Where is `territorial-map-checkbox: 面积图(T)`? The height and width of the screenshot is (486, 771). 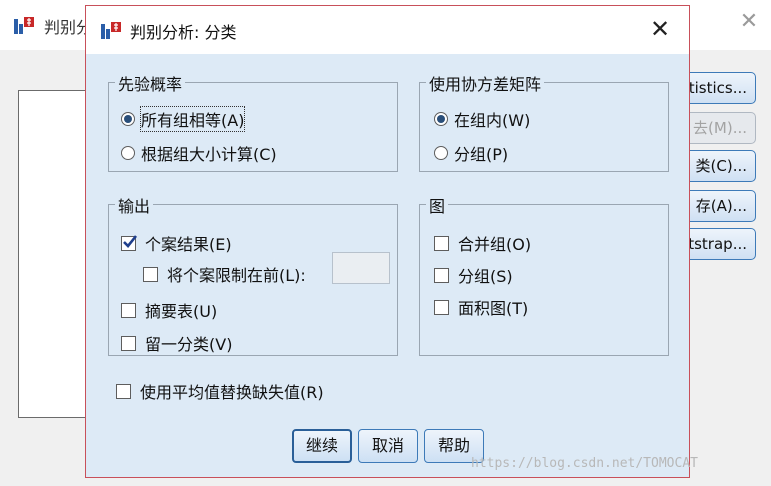
territorial-map-checkbox: 面积图(T) is located at coordinates (481, 307).